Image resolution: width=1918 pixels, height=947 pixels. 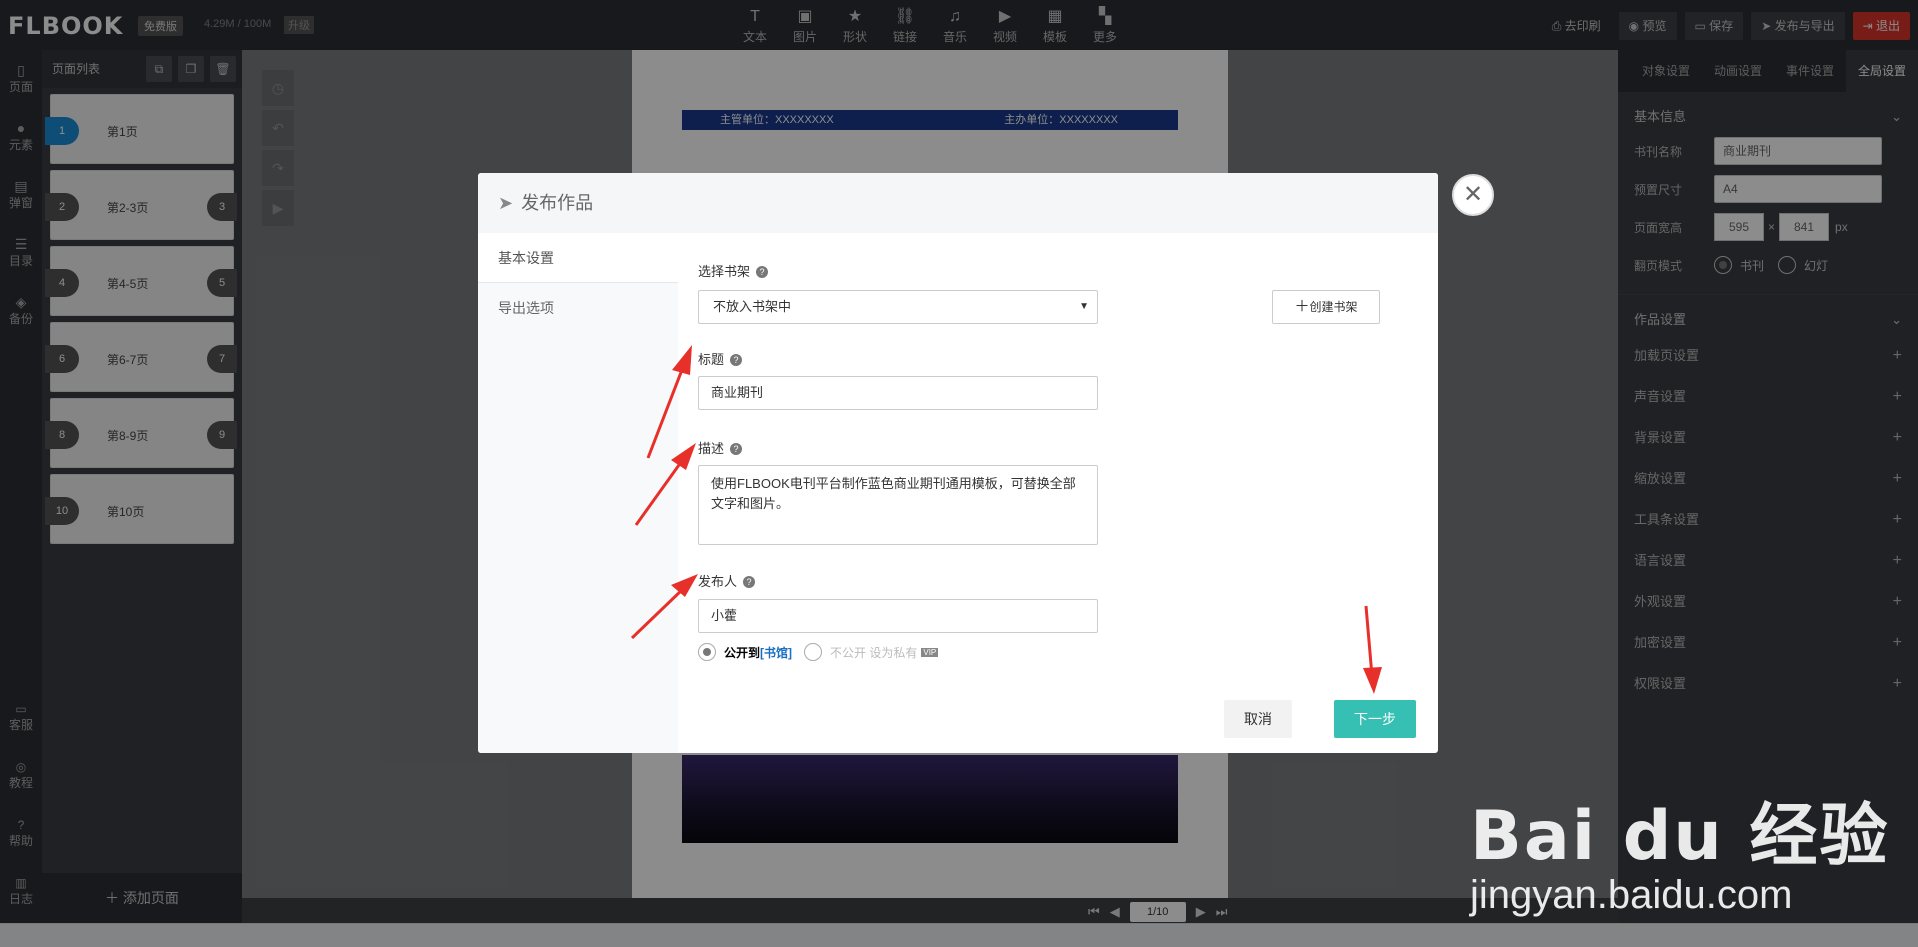 What do you see at coordinates (1369, 641) in the screenshot?
I see `annotation-arrow-next` at bounding box center [1369, 641].